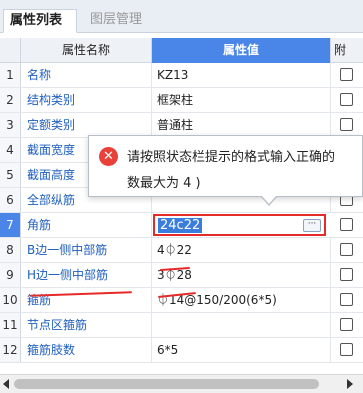 This screenshot has height=393, width=363. What do you see at coordinates (6, 384) in the screenshot?
I see `scroll-left-icon` at bounding box center [6, 384].